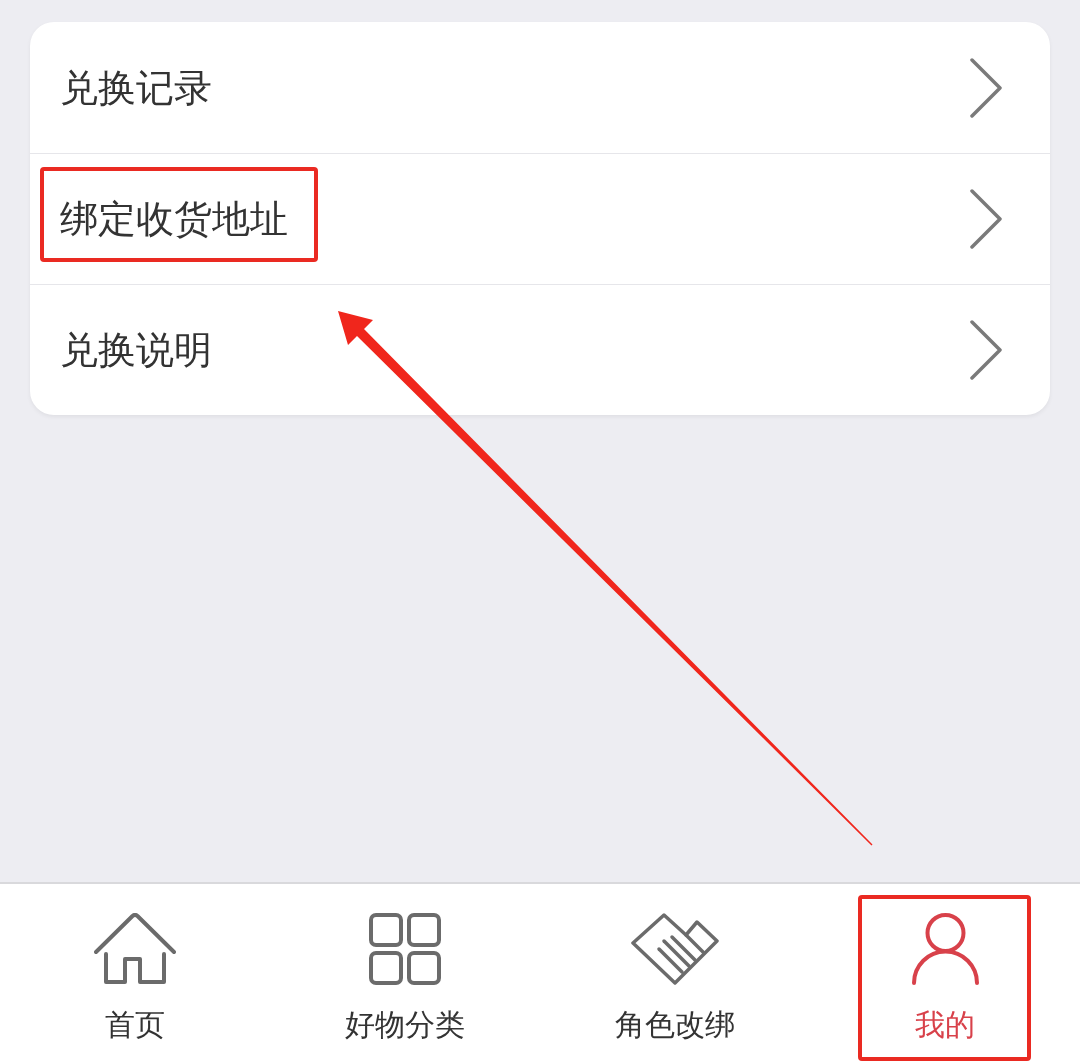  I want to click on tab-label: 首页, so click(135, 1025).